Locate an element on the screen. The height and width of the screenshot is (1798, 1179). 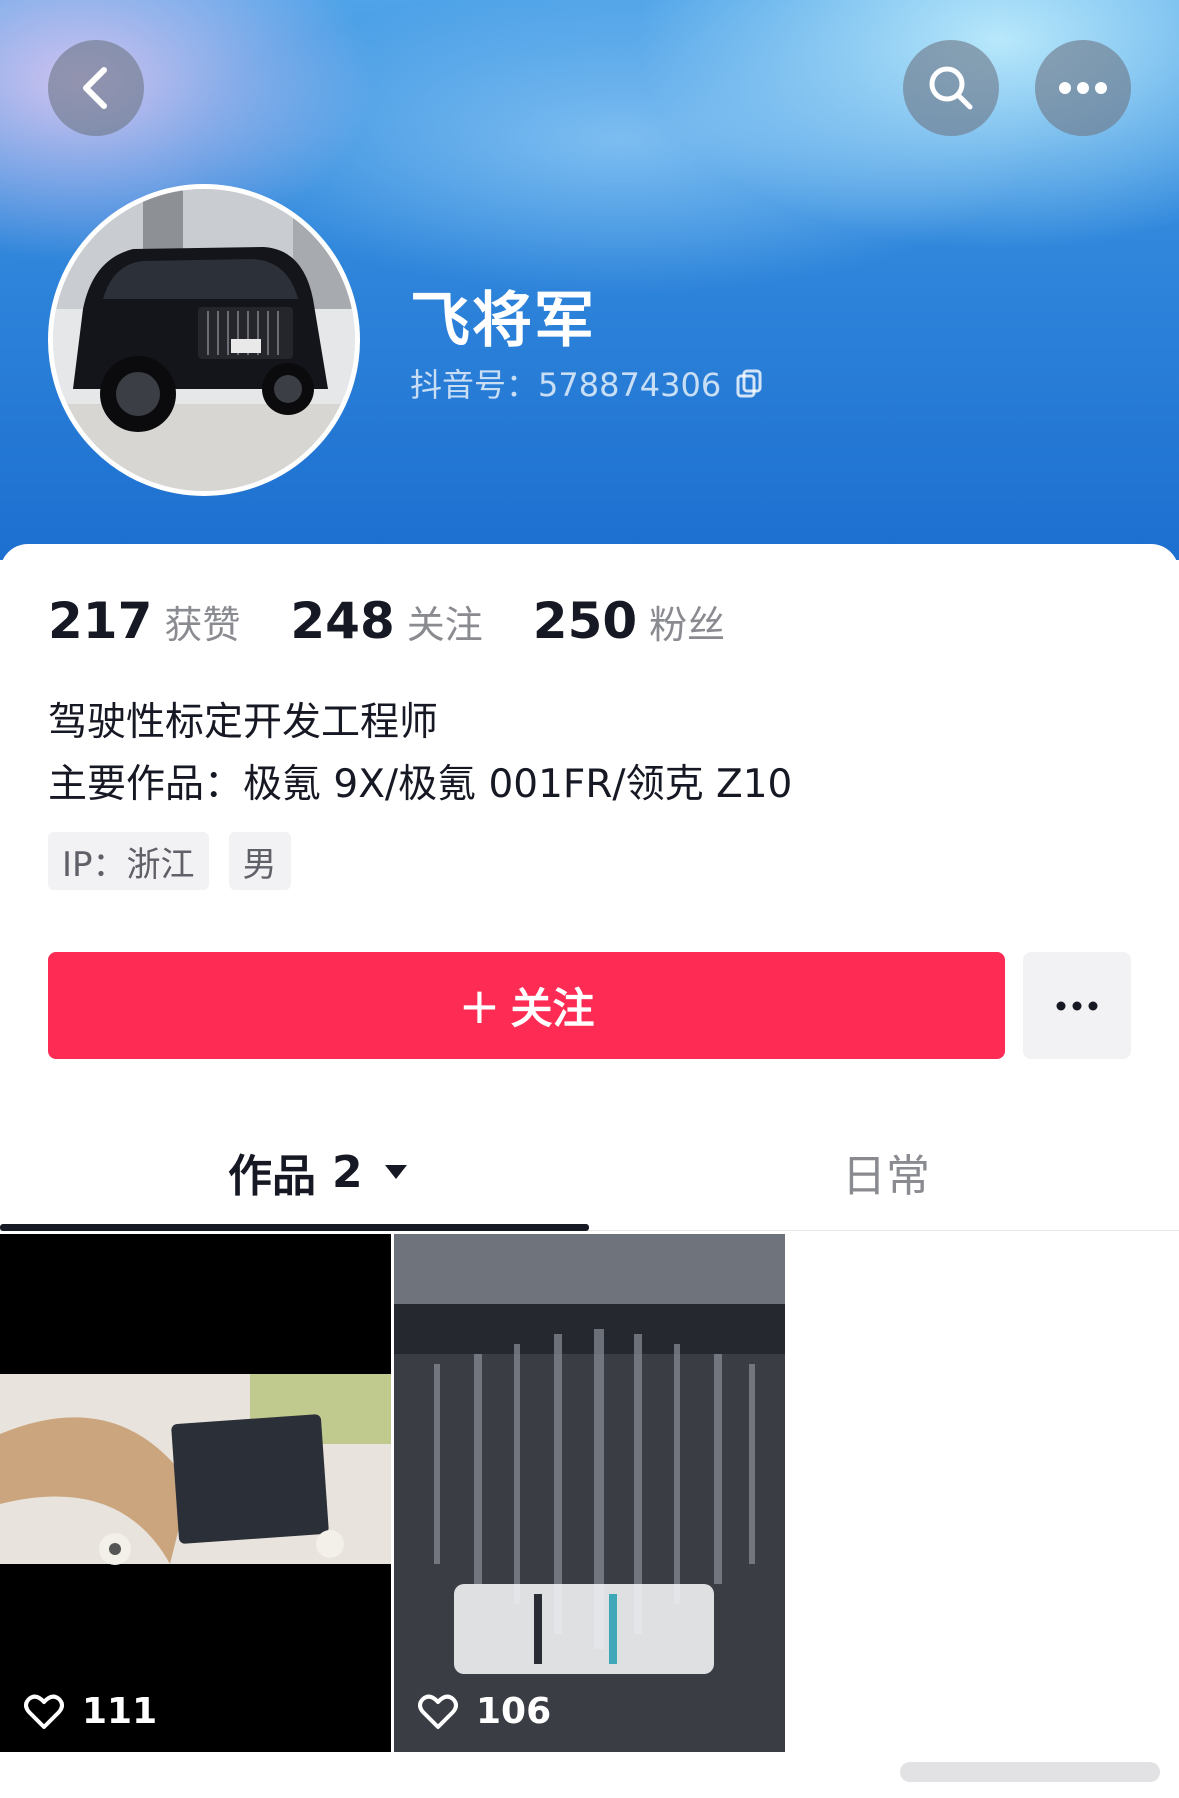
active-tab-indicator is located at coordinates (294, 1227).